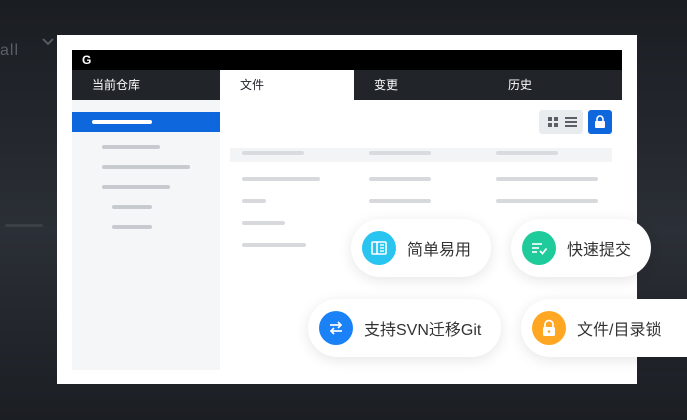 The image size is (687, 420). I want to click on tab-changes: 变更, so click(421, 85).